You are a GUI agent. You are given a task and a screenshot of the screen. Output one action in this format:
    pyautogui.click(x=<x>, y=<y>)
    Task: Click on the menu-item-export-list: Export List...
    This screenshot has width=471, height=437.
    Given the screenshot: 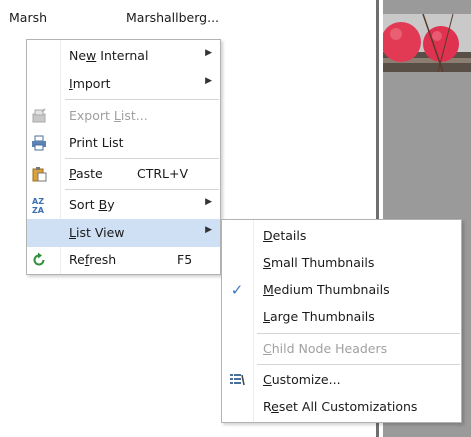 What is the action you would take?
    pyautogui.click(x=123, y=116)
    